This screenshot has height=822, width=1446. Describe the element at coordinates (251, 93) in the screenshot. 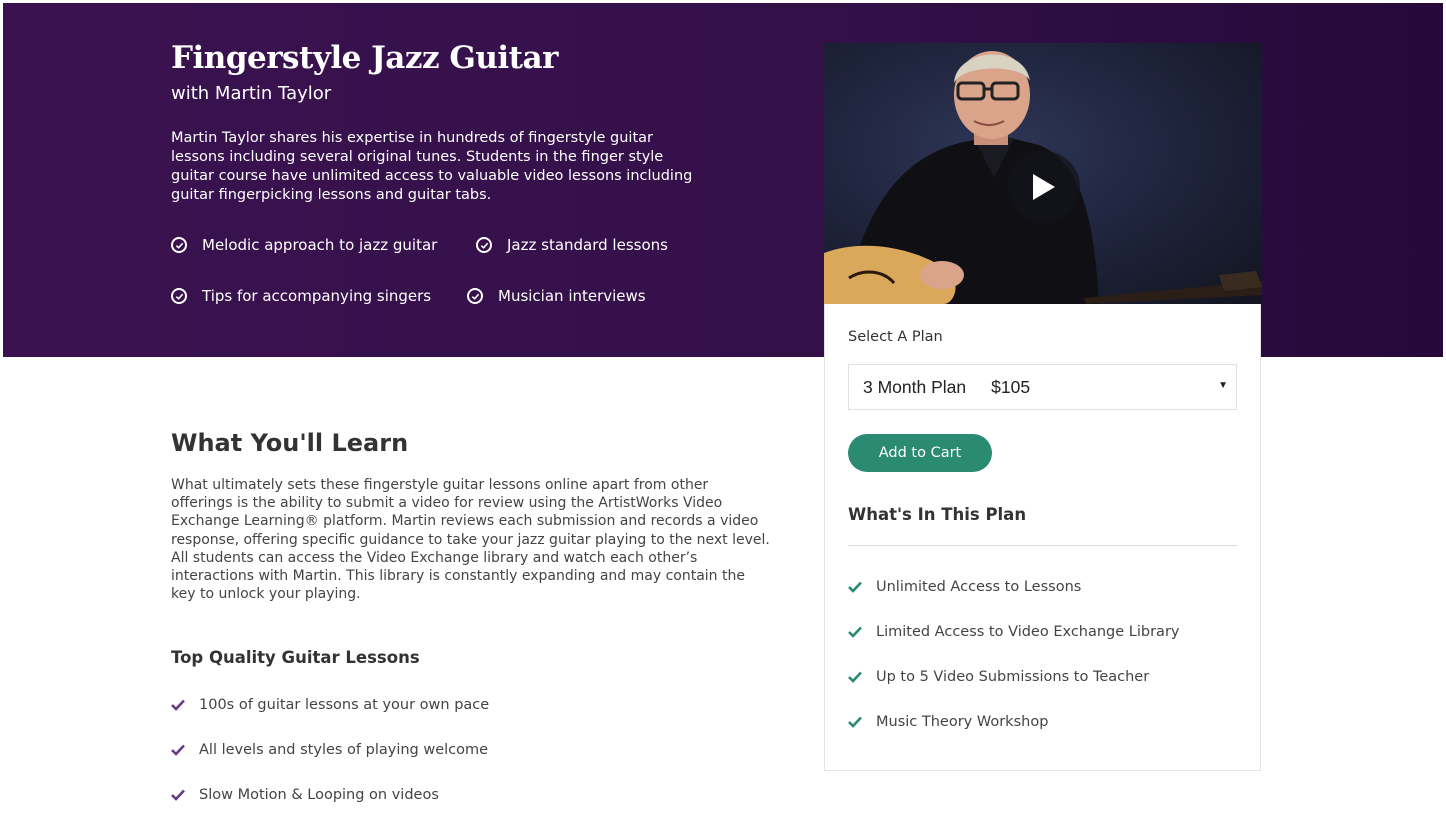

I see `instructor-subtitle: with Martin Taylor` at that location.